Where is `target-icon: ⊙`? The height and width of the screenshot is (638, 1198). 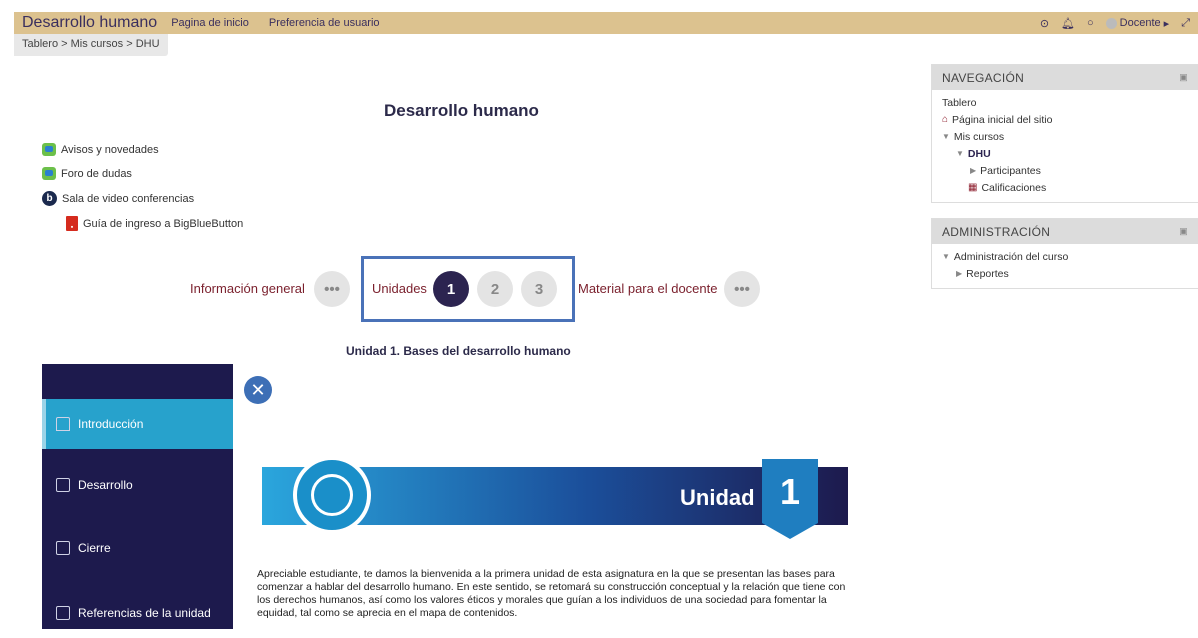
target-icon: ⊙ is located at coordinates (1044, 23).